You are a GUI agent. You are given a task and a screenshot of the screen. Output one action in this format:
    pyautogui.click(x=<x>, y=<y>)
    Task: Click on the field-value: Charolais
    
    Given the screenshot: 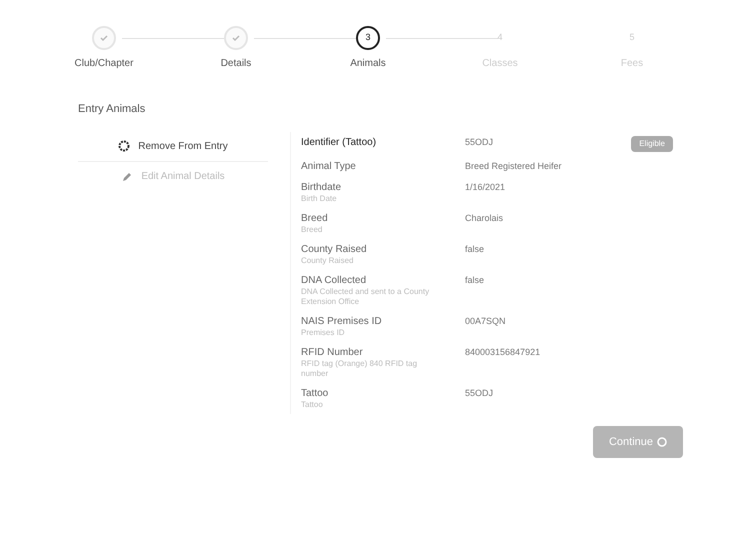 What is the action you would take?
    pyautogui.click(x=484, y=218)
    